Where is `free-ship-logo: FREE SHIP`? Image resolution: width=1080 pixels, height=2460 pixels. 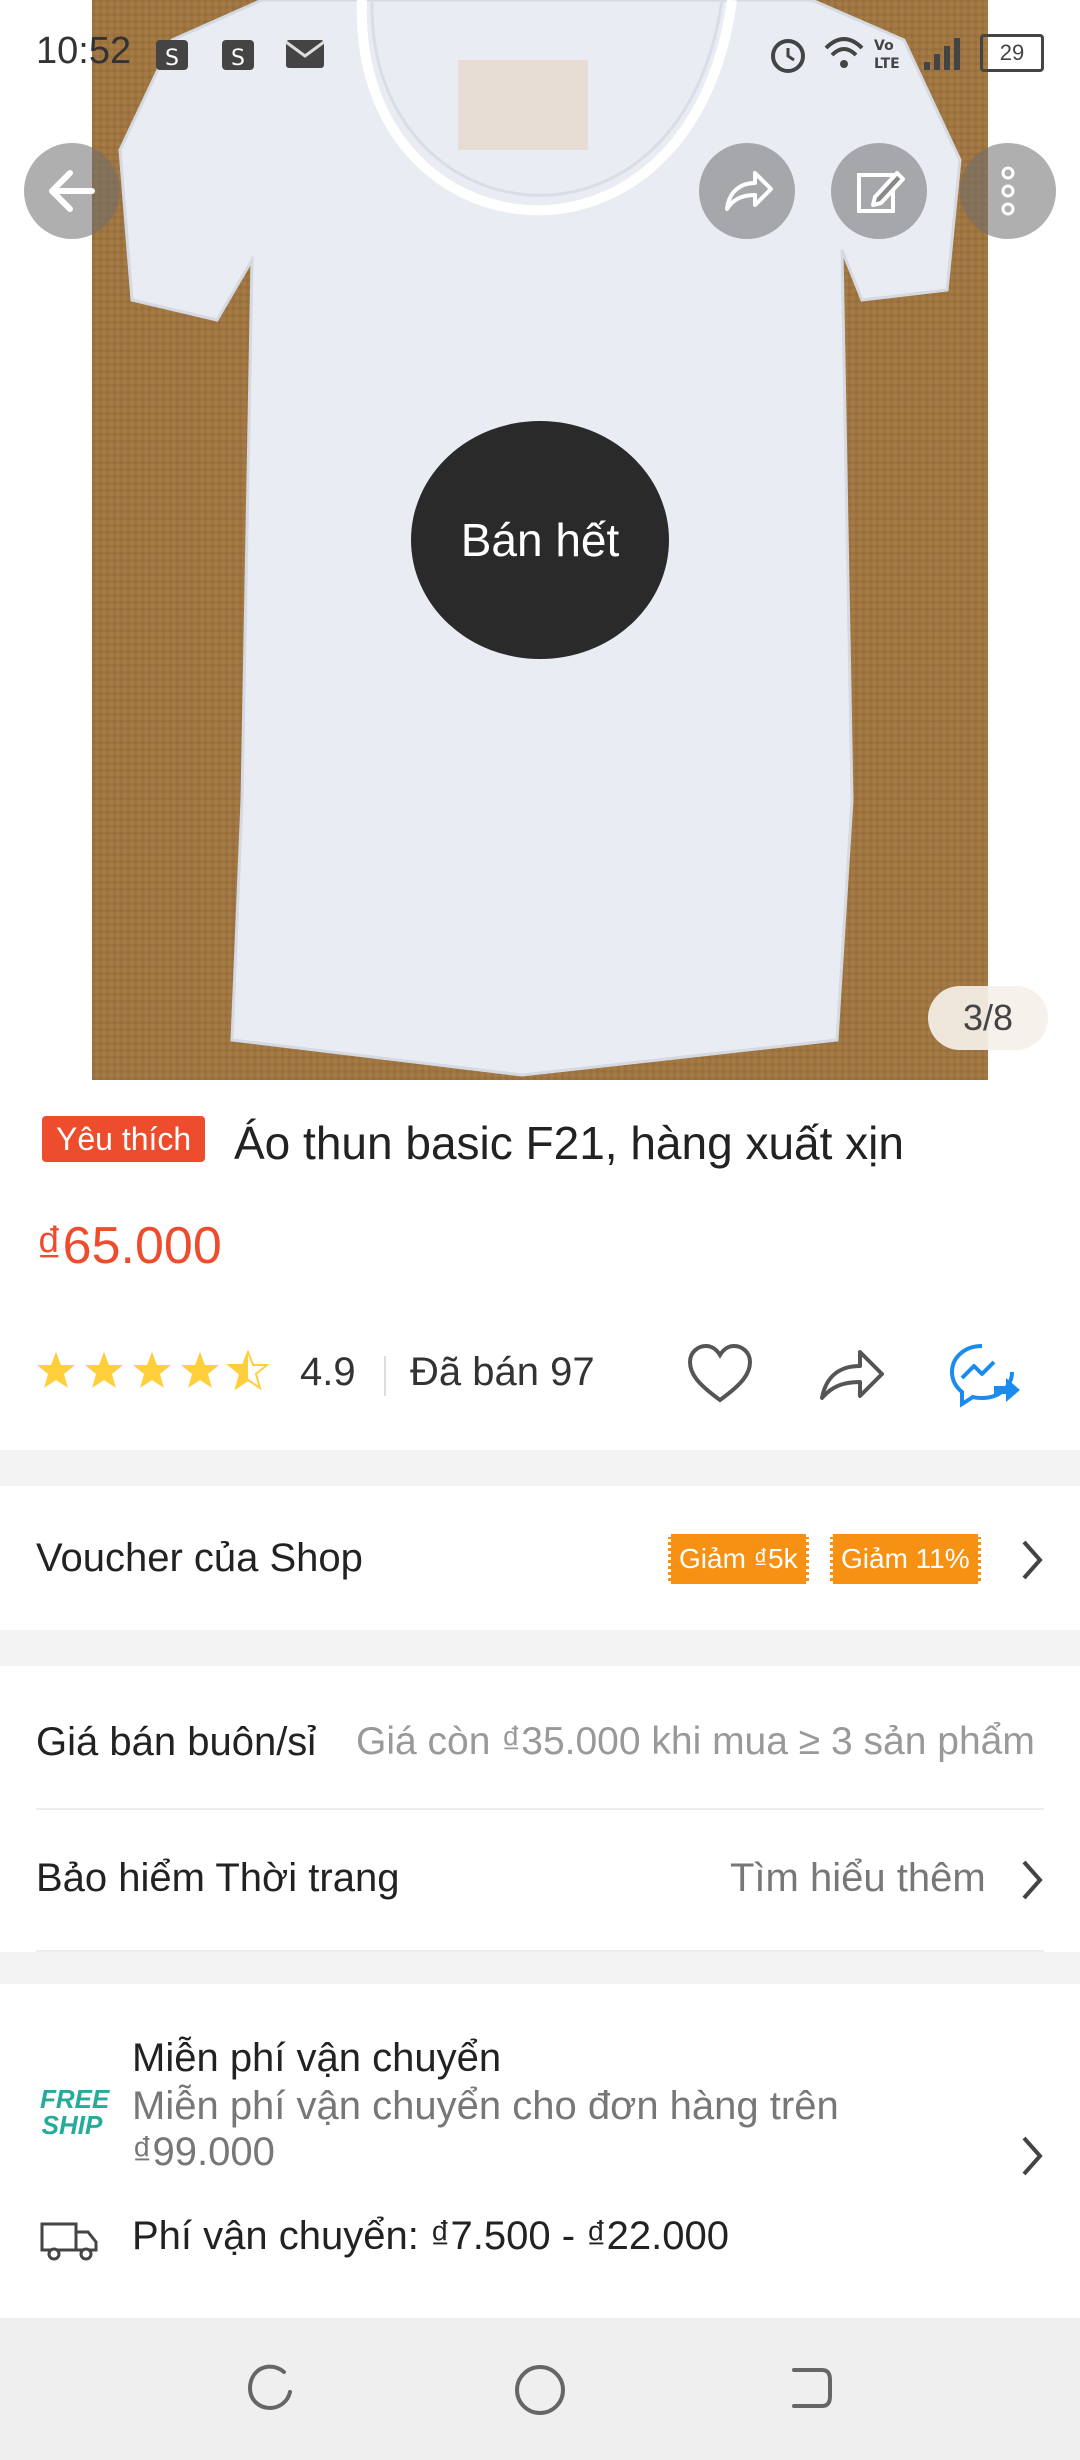 free-ship-logo: FREE SHIP is located at coordinates (75, 2112).